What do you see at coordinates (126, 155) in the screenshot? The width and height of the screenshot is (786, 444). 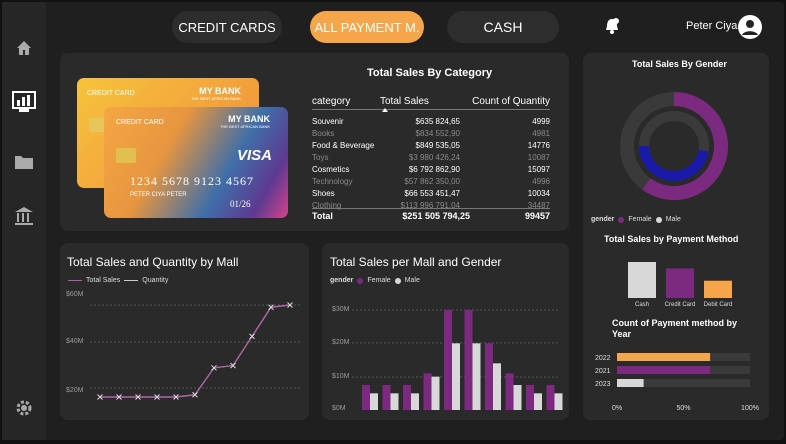 I see `card-chip-icon` at bounding box center [126, 155].